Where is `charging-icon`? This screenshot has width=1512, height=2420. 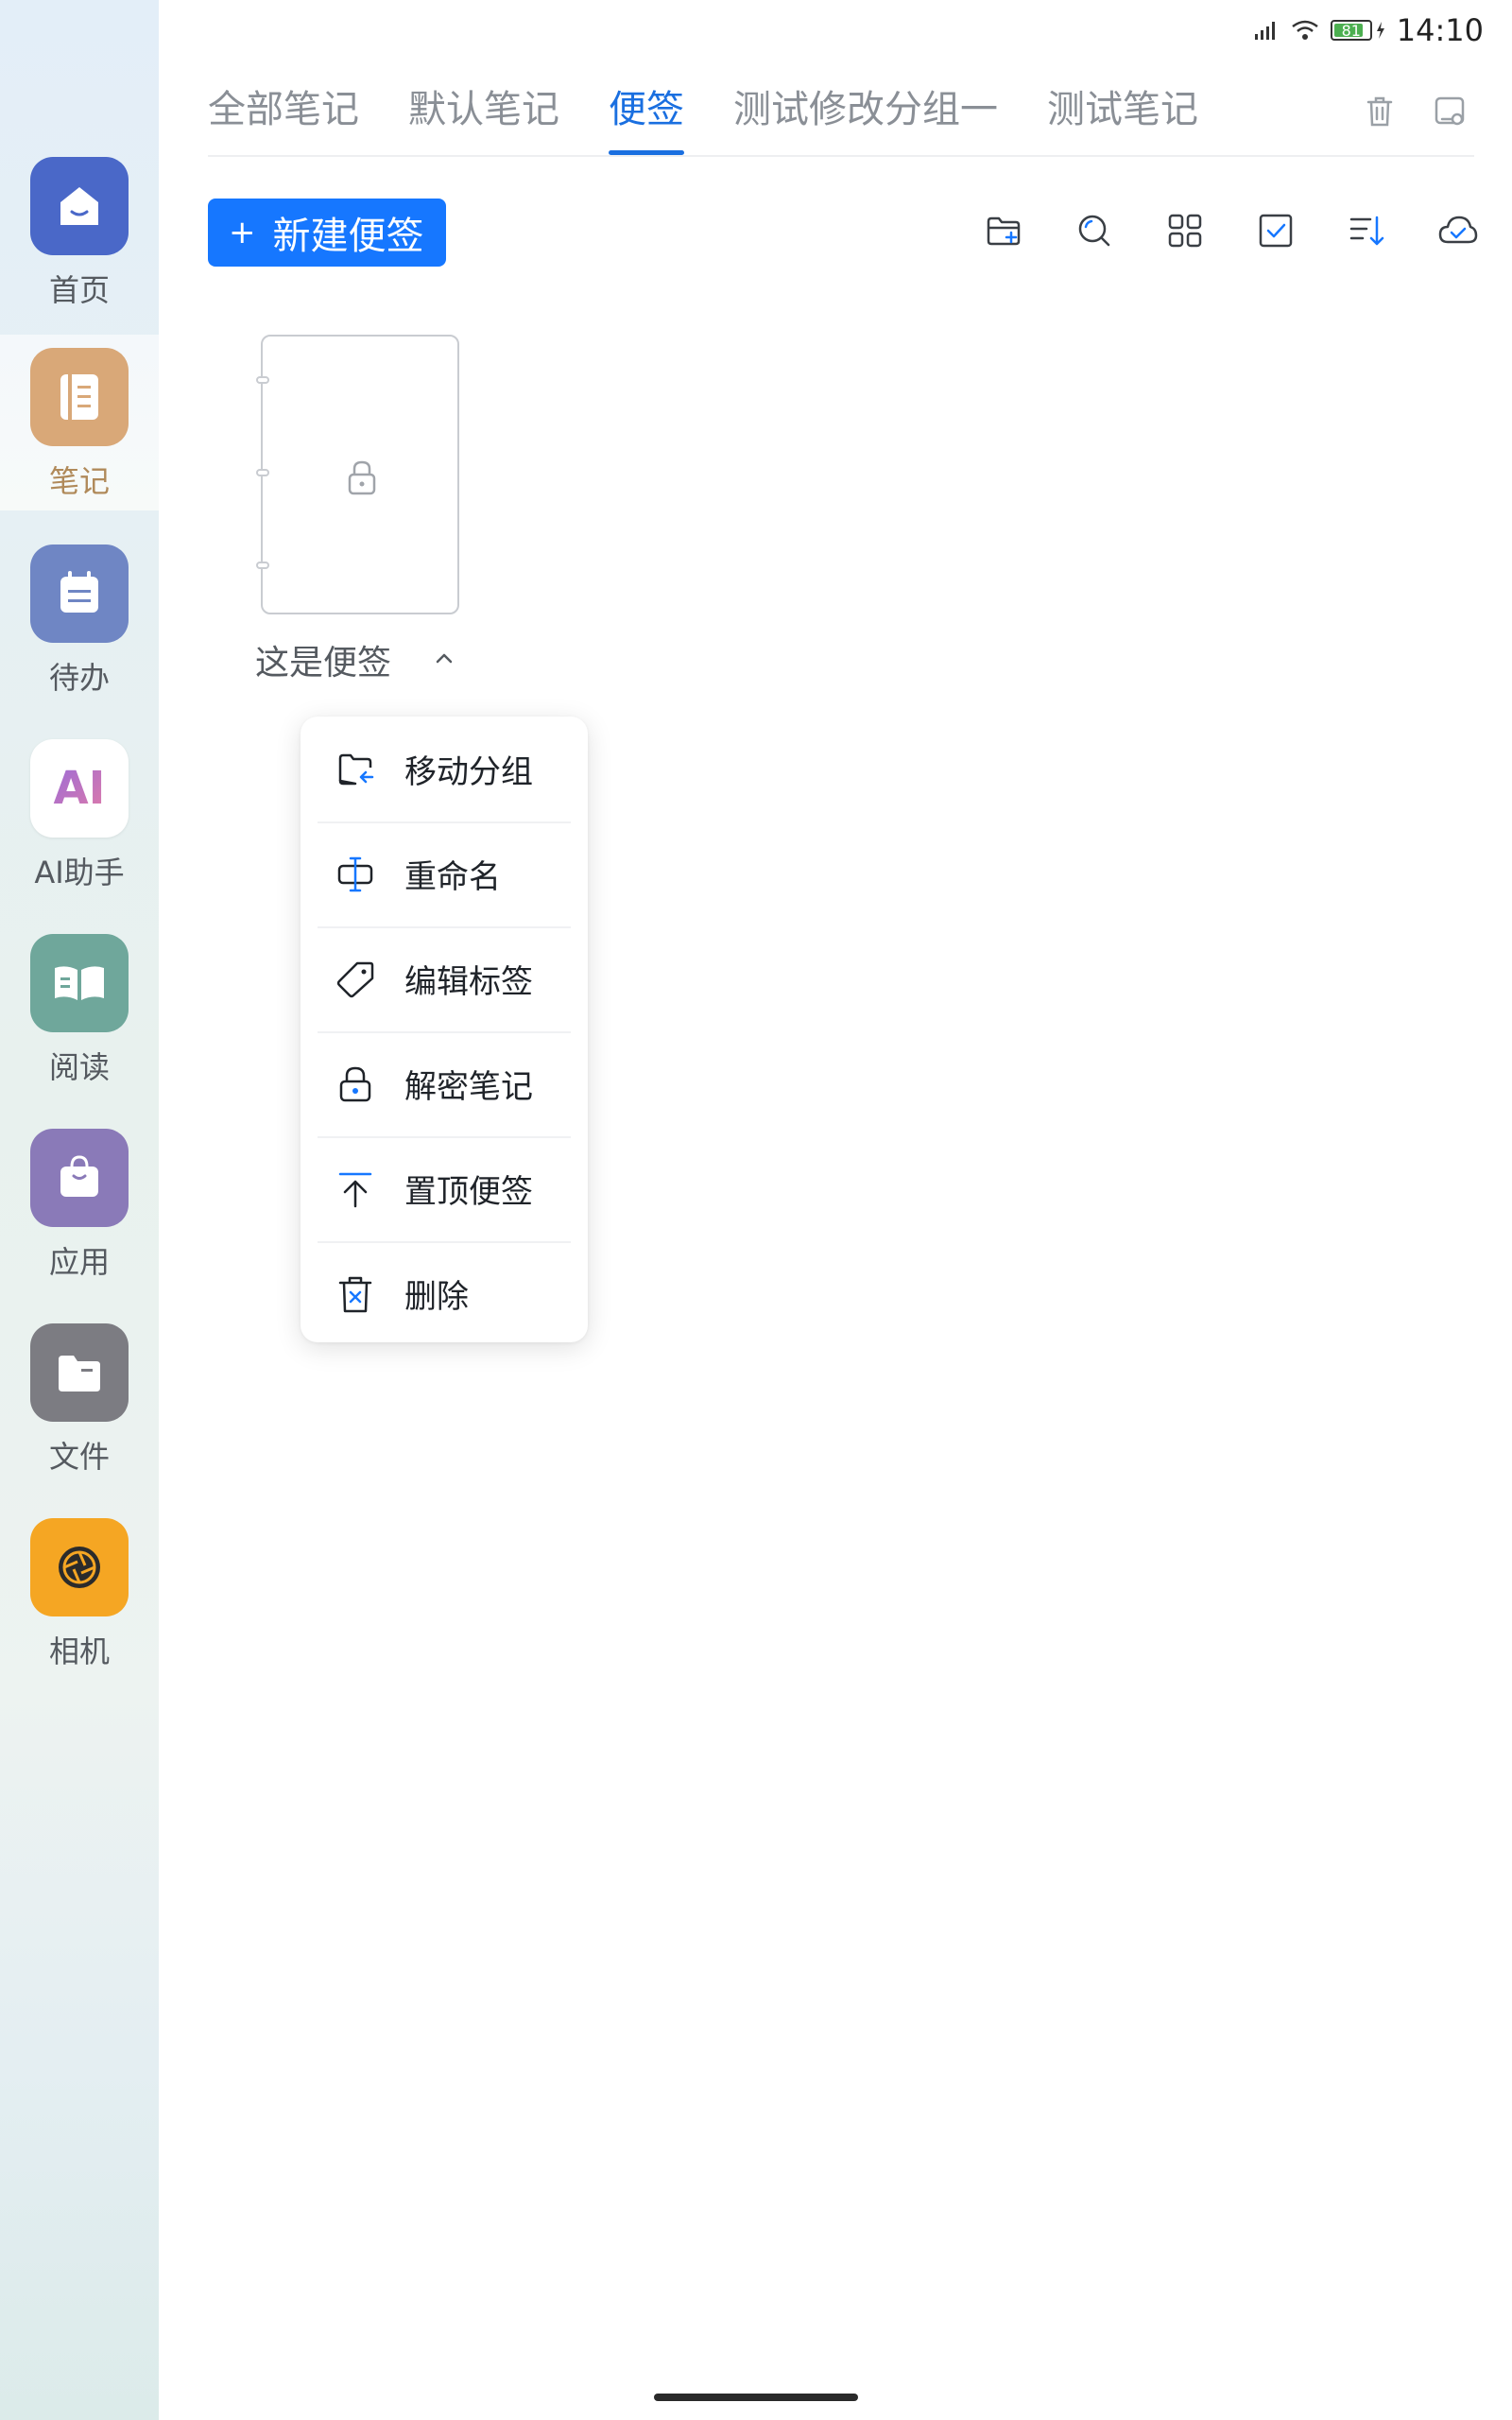
charging-icon is located at coordinates (1380, 30).